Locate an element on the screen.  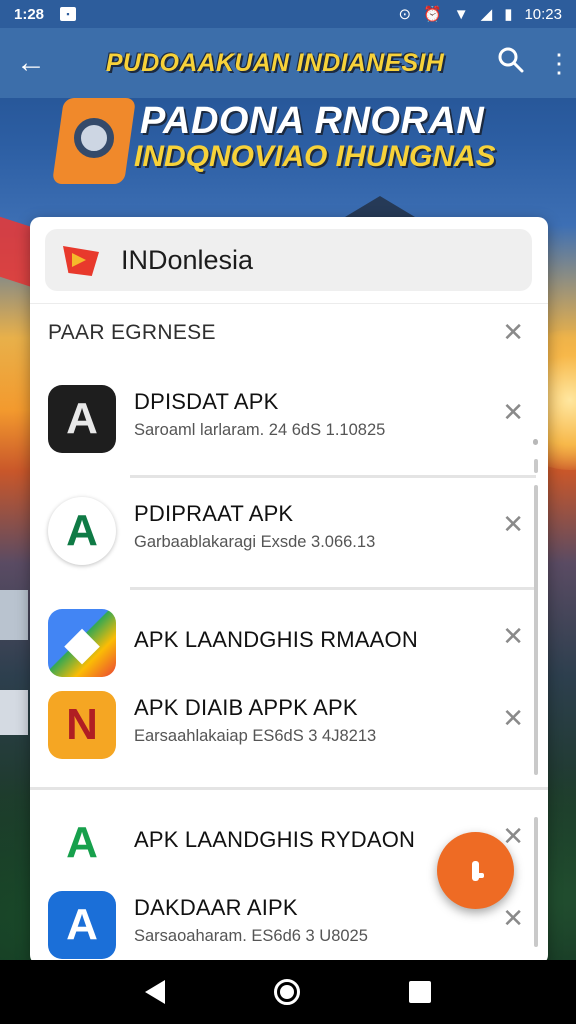
status-time: 1:28 is located at coordinates (29, 14).